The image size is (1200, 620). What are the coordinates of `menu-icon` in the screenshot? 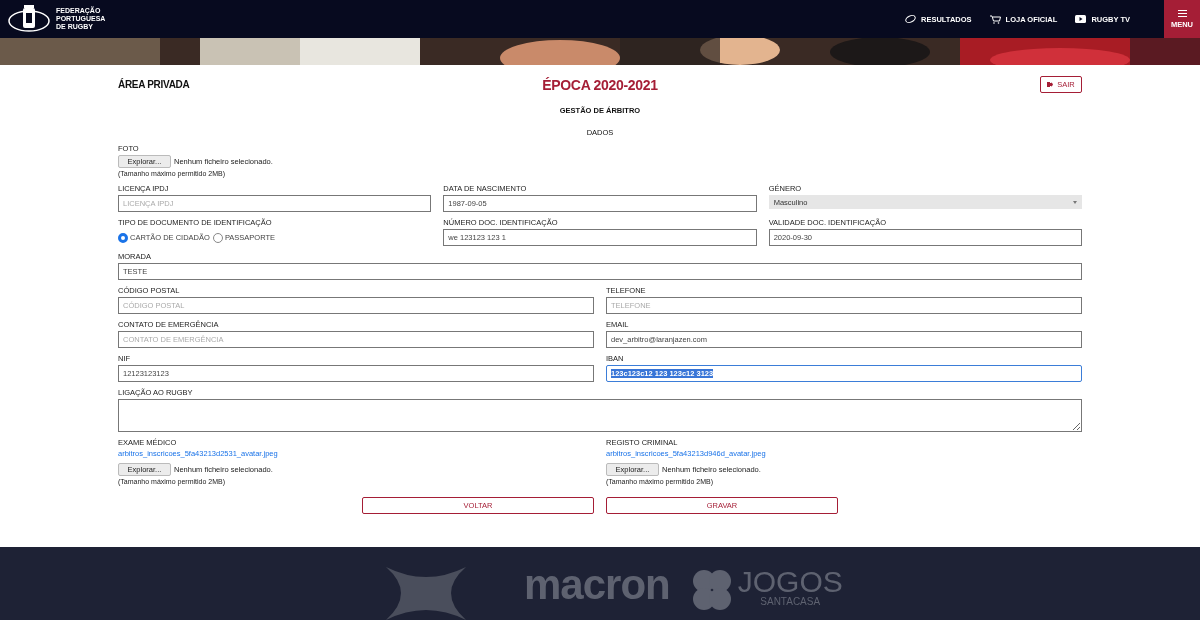 It's located at (1182, 13).